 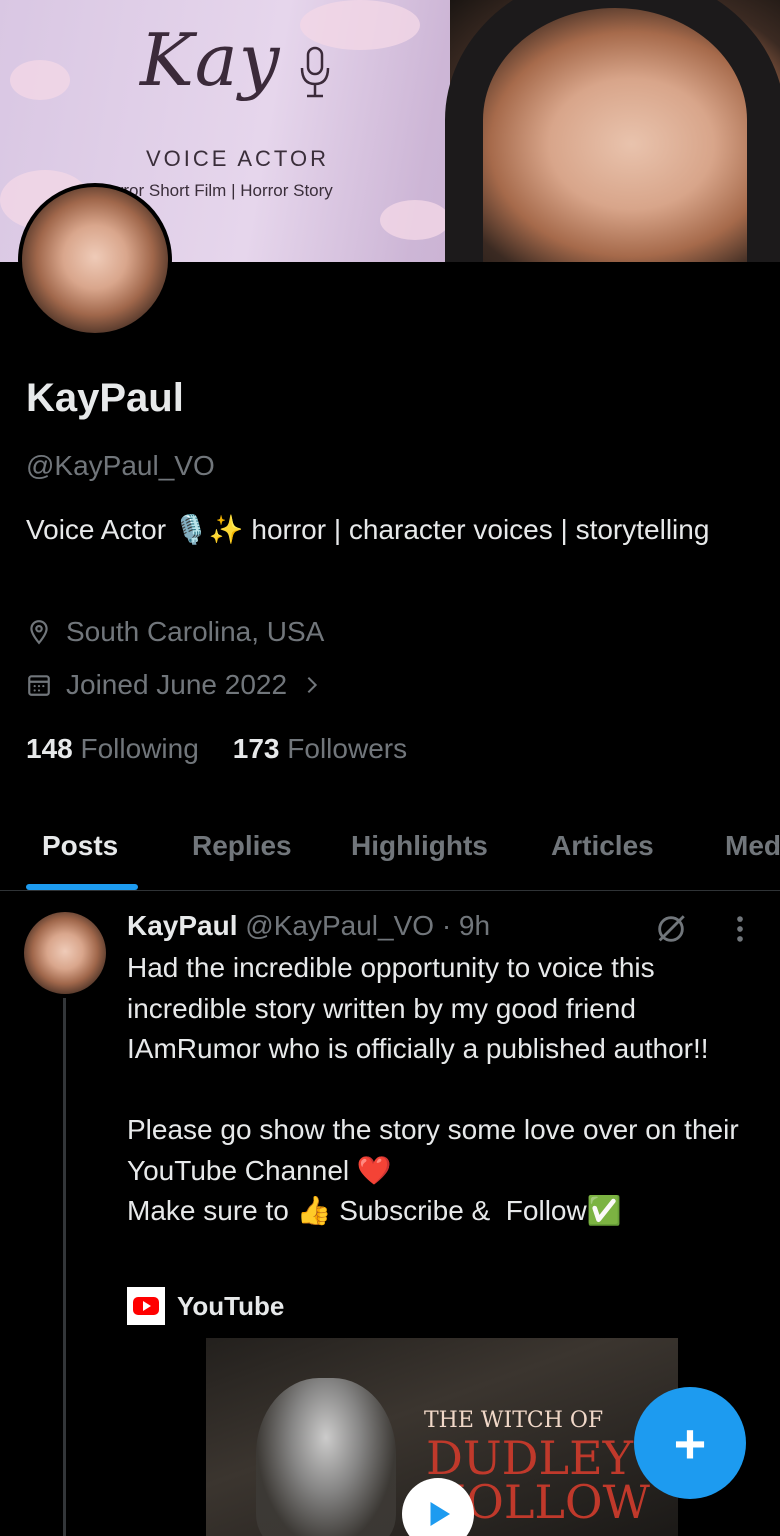 I want to click on link-source: YouTube, so click(x=205, y=1306).